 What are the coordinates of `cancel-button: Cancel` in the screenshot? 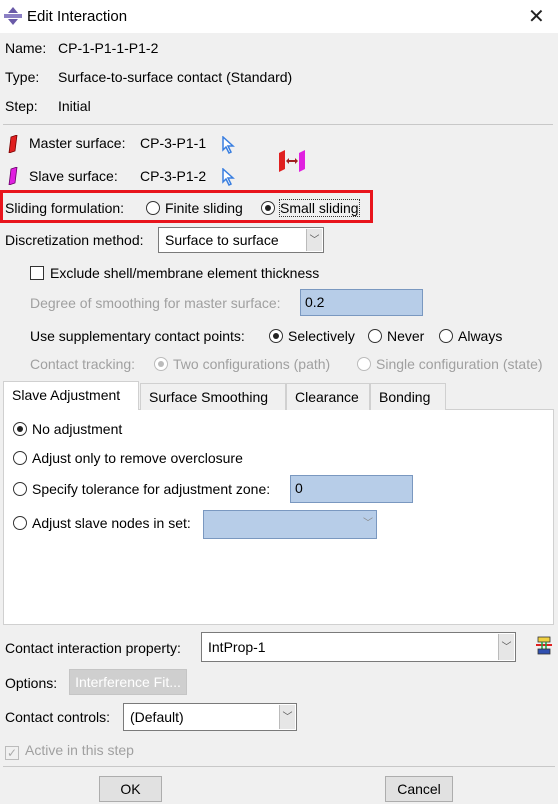 It's located at (419, 789).